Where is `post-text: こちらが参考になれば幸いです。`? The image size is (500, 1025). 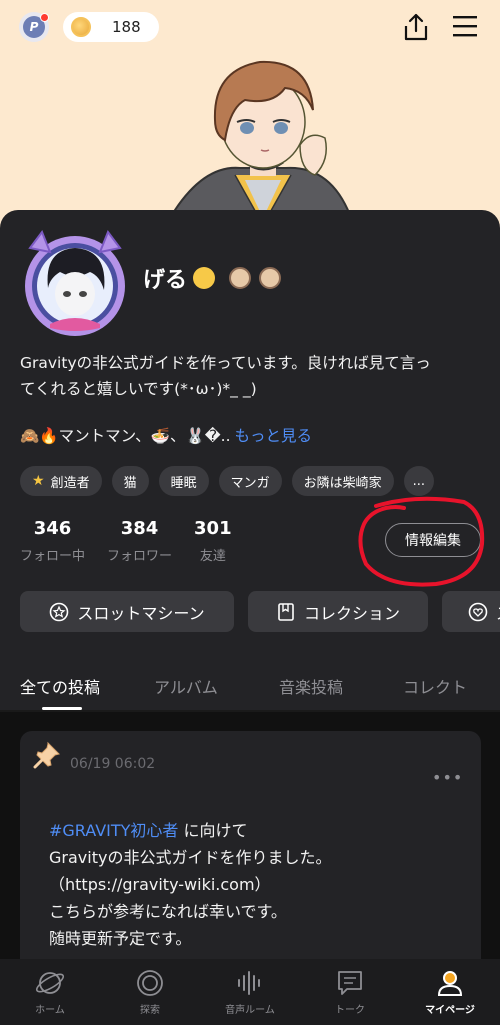
post-text: こちらが参考になれば幸いです。 is located at coordinates (168, 911).